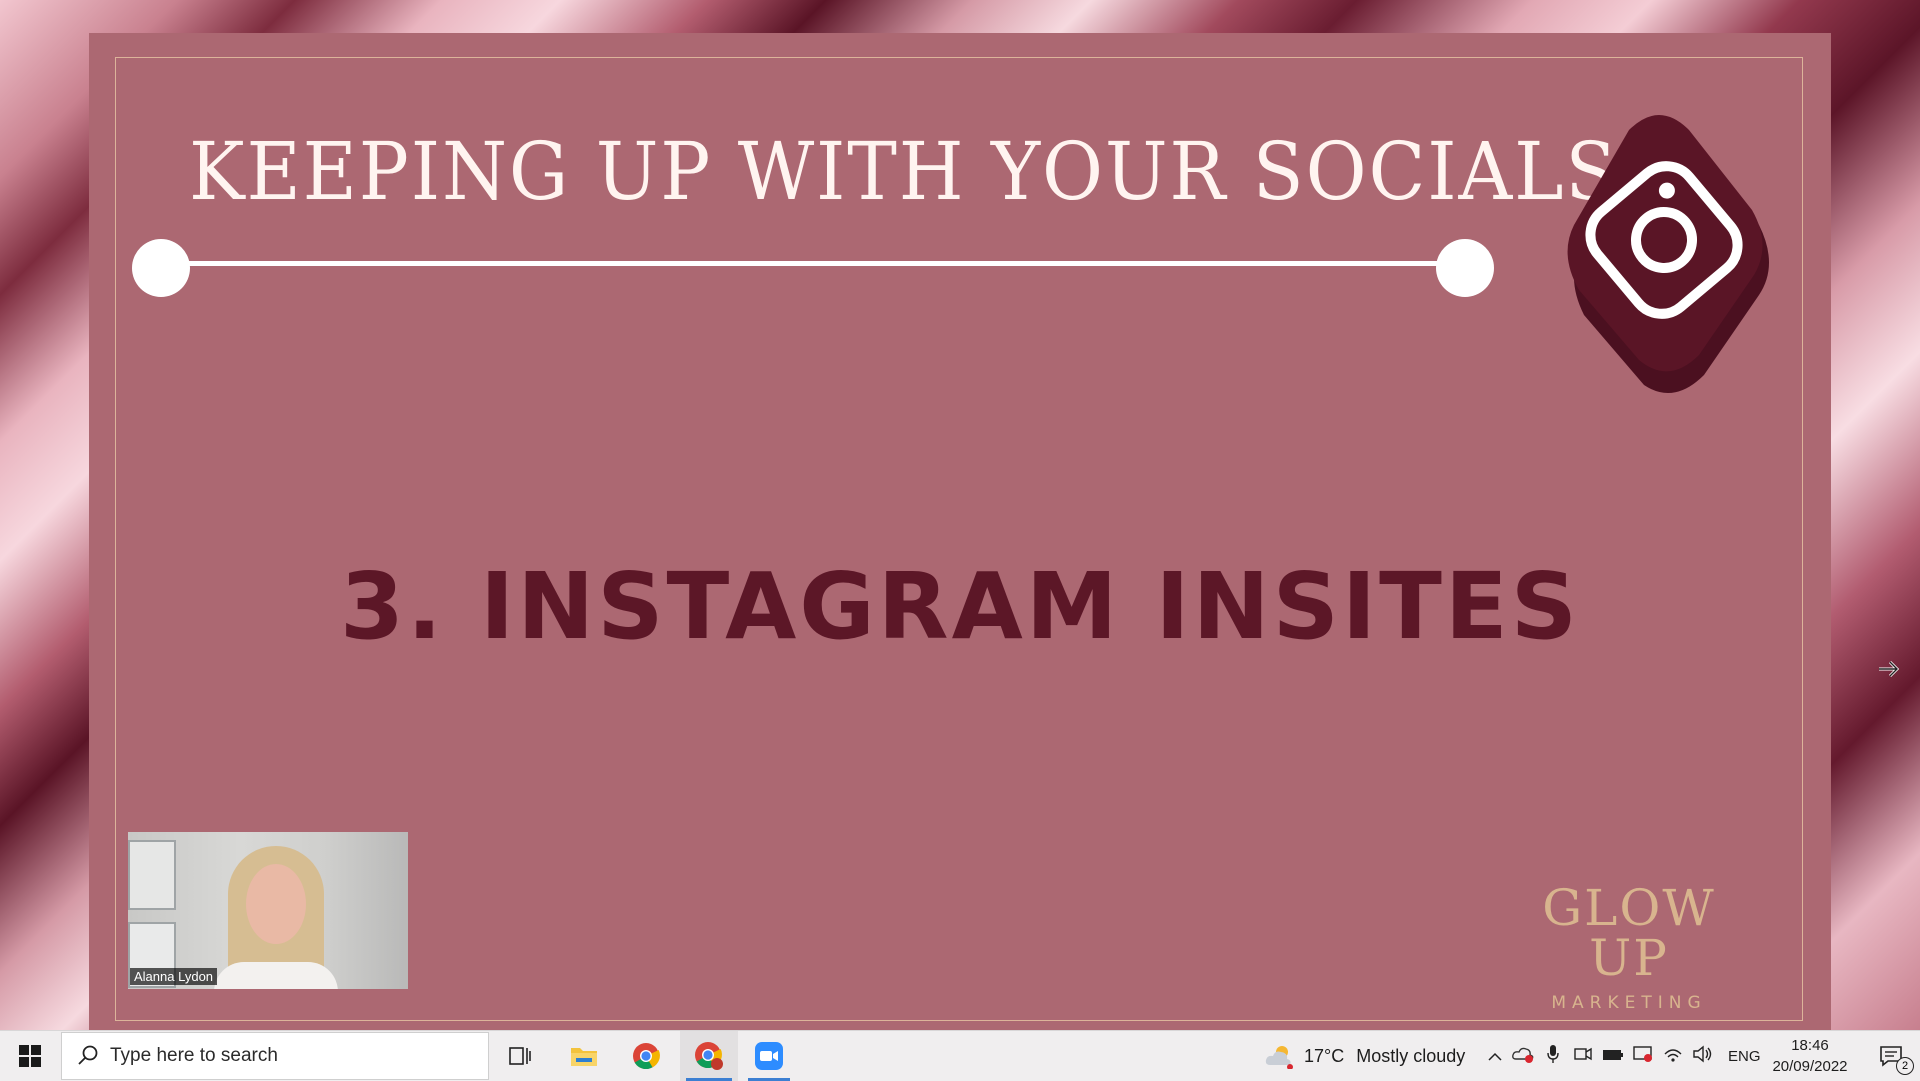  I want to click on participant-video: Alanna Lydon, so click(268, 910).